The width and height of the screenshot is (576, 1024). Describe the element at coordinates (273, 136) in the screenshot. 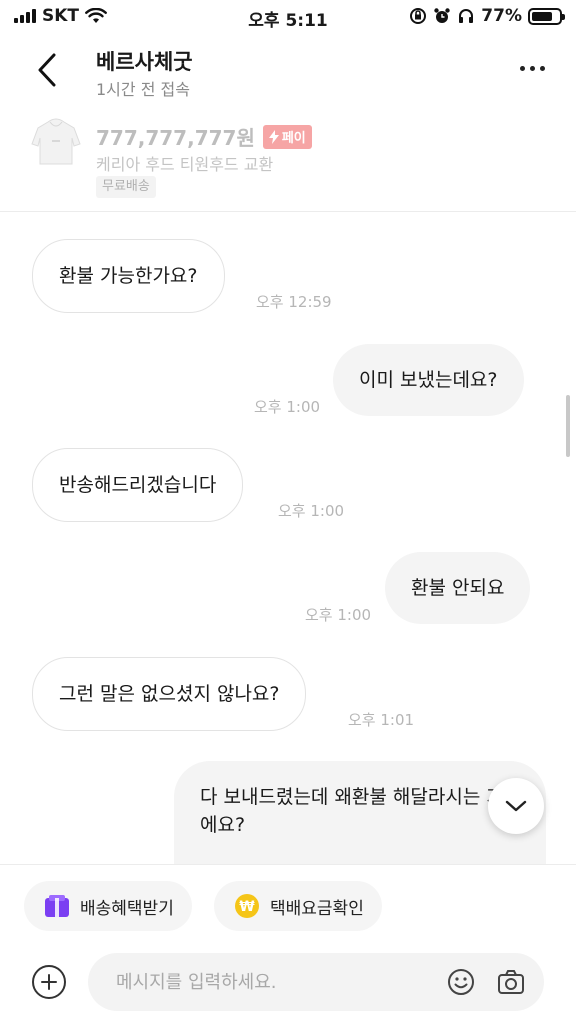

I see `lightning-icon` at that location.